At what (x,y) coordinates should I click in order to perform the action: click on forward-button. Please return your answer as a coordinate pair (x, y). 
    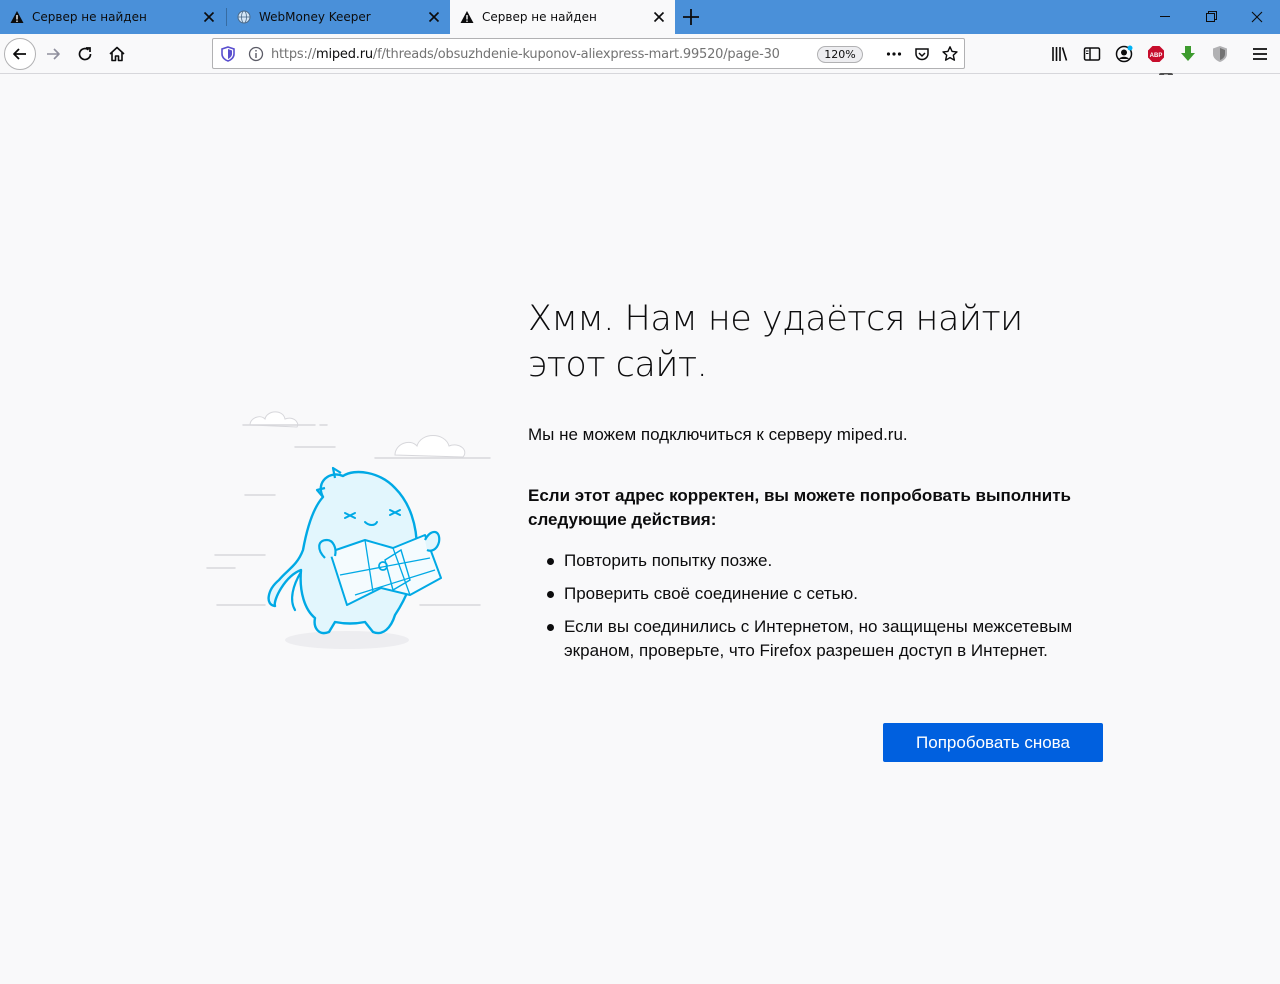
    Looking at the image, I should click on (53, 54).